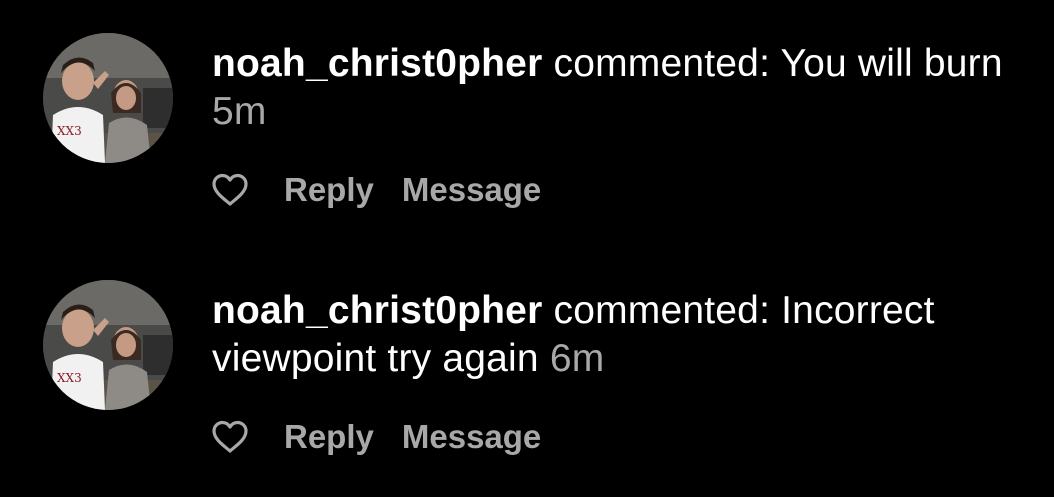 The image size is (1054, 497). Describe the element at coordinates (239, 111) in the screenshot. I see `timestamp: 5m` at that location.